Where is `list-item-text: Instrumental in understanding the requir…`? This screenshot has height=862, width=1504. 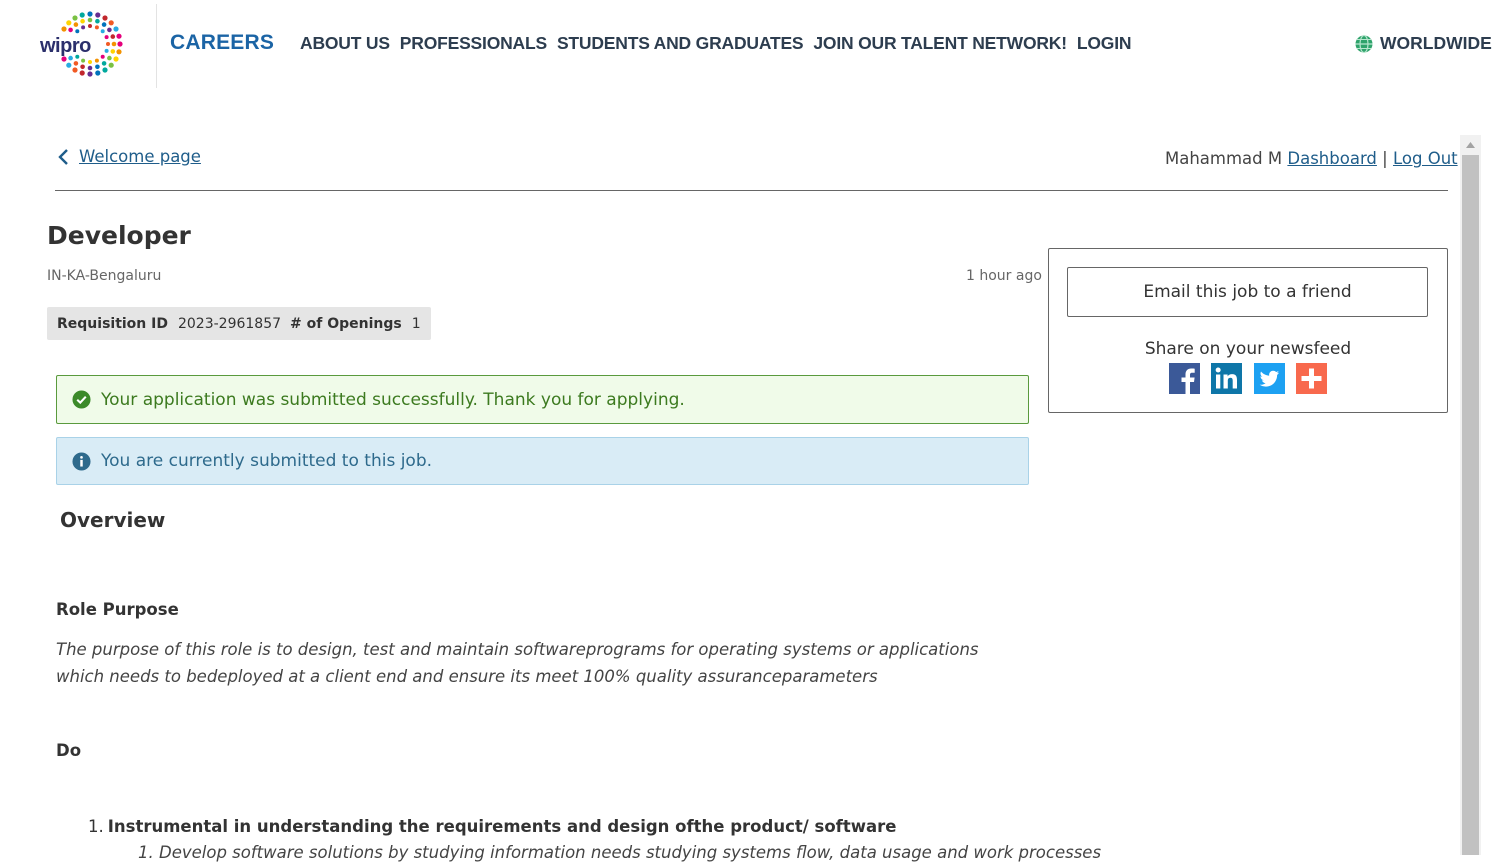
list-item-text: Instrumental in understanding the requir… is located at coordinates (502, 826).